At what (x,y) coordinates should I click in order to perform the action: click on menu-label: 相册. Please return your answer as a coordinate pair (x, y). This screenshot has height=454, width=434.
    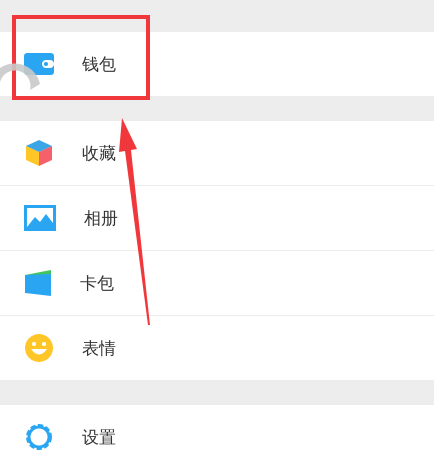
    Looking at the image, I should click on (101, 219).